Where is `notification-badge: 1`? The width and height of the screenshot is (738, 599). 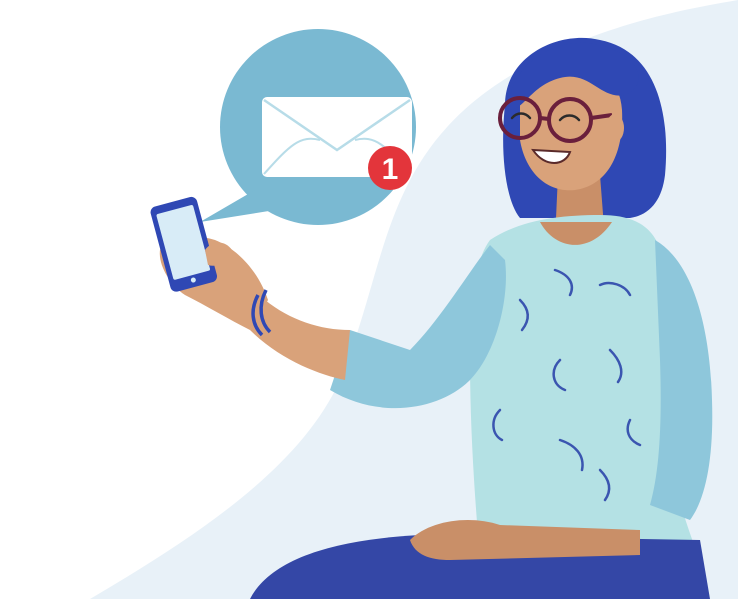 notification-badge: 1 is located at coordinates (390, 168).